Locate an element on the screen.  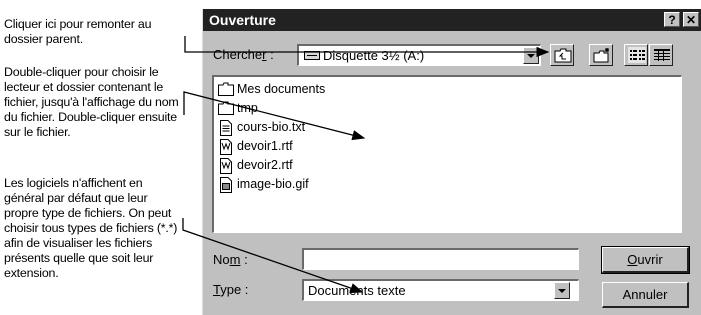
file-name: devoir1.rtf is located at coordinates (265, 146).